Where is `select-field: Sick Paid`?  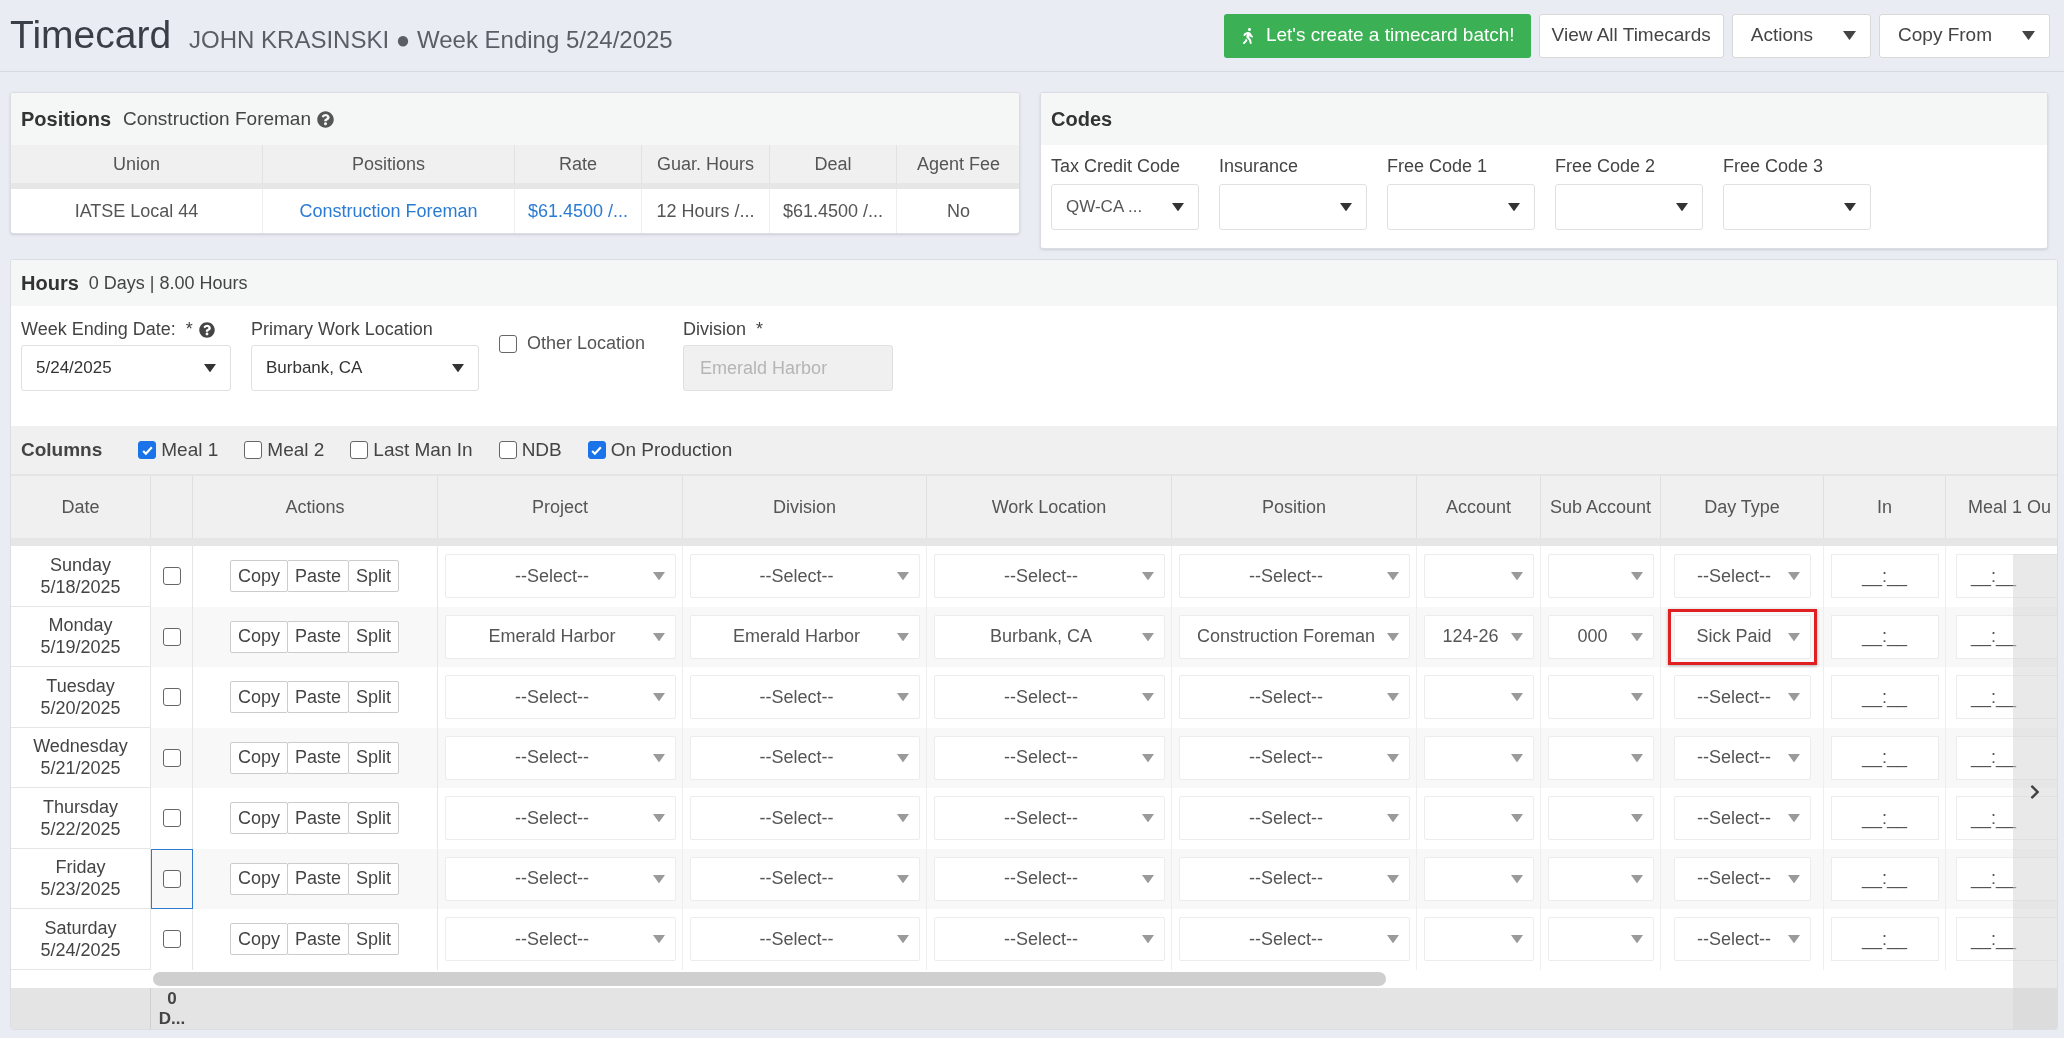
select-field: Sick Paid is located at coordinates (1742, 636).